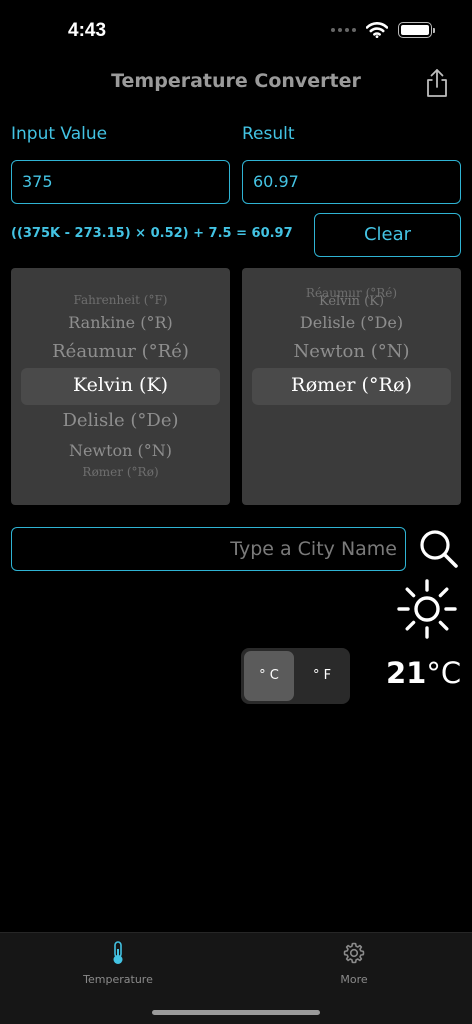 This screenshot has height=1024, width=472. Describe the element at coordinates (120, 182) in the screenshot. I see `input-value-field: 375` at that location.